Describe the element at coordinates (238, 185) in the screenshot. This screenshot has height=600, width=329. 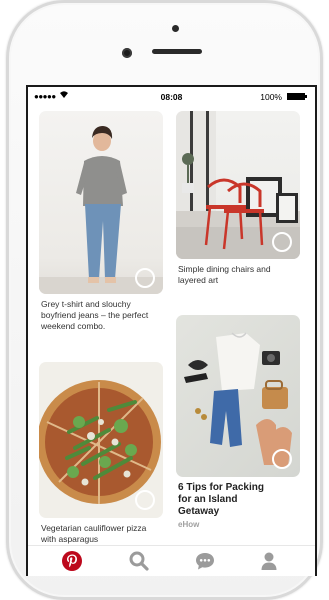
I see `pin-dining-chairs` at that location.